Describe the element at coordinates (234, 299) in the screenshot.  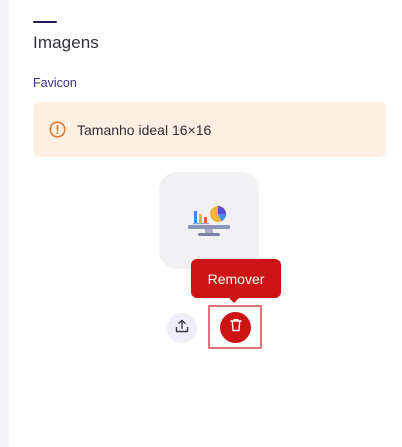
I see `tooltip-arrow` at that location.